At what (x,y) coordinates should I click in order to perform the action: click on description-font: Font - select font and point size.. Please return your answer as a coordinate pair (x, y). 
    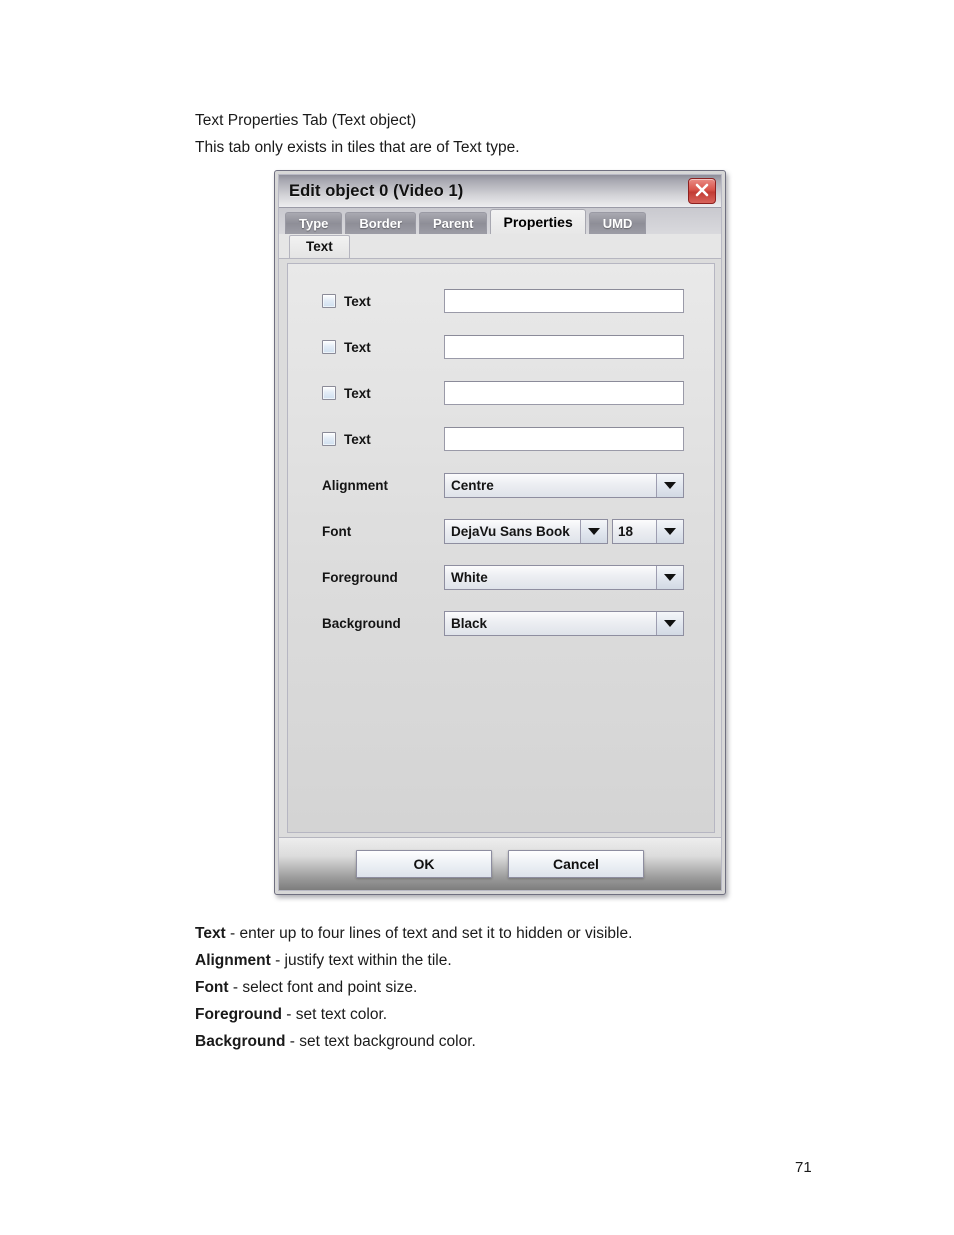
    Looking at the image, I should click on (306, 988).